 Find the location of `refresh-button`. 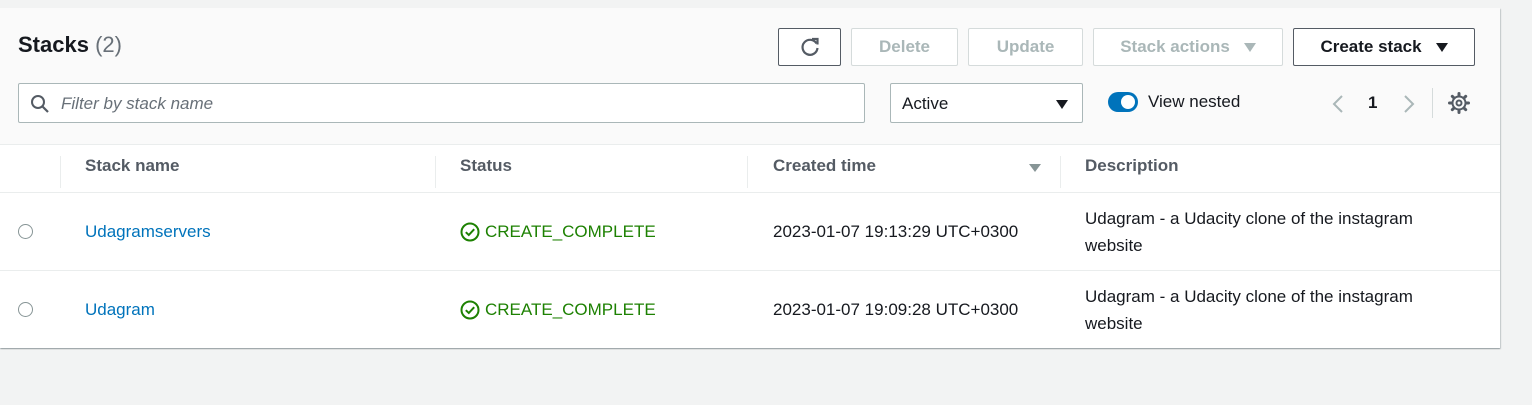

refresh-button is located at coordinates (809, 47).